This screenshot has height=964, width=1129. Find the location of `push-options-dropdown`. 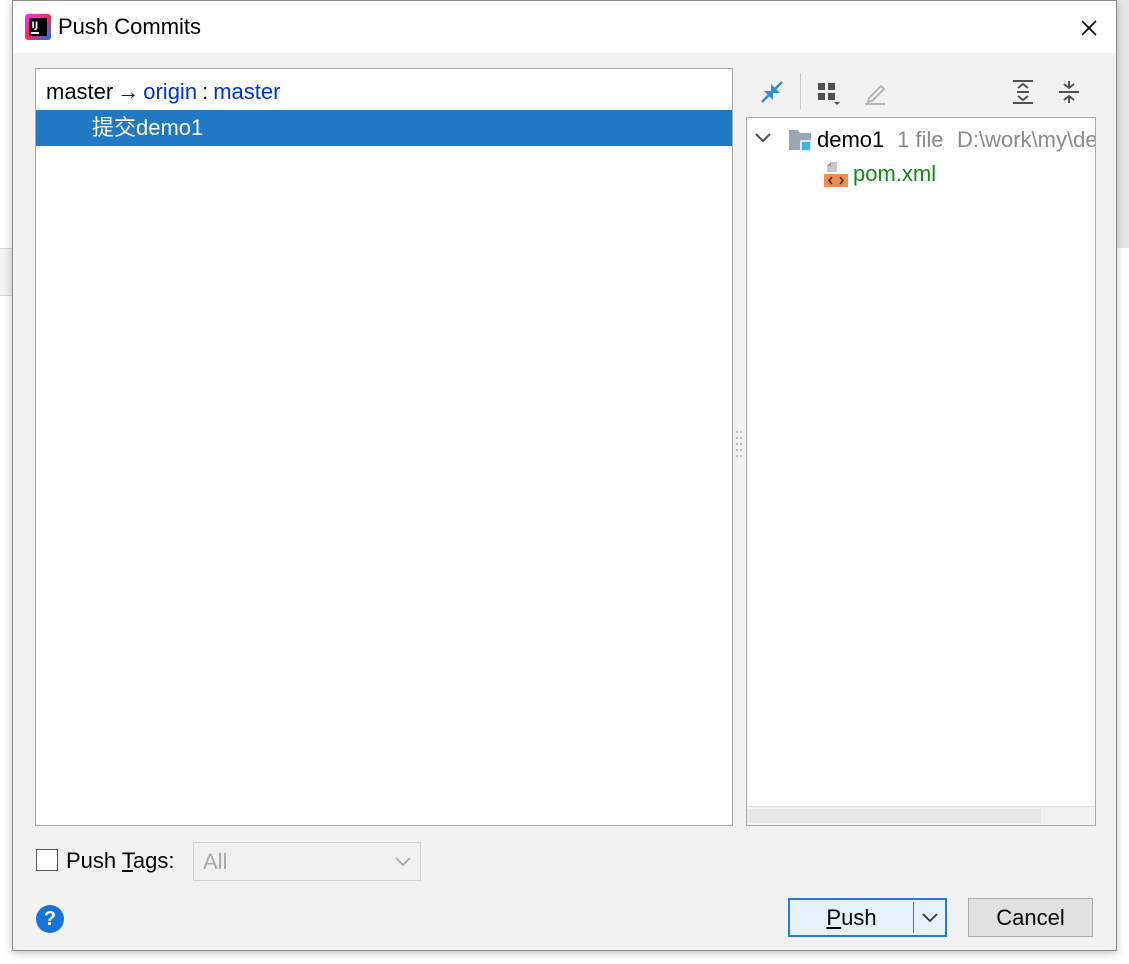

push-options-dropdown is located at coordinates (929, 917).